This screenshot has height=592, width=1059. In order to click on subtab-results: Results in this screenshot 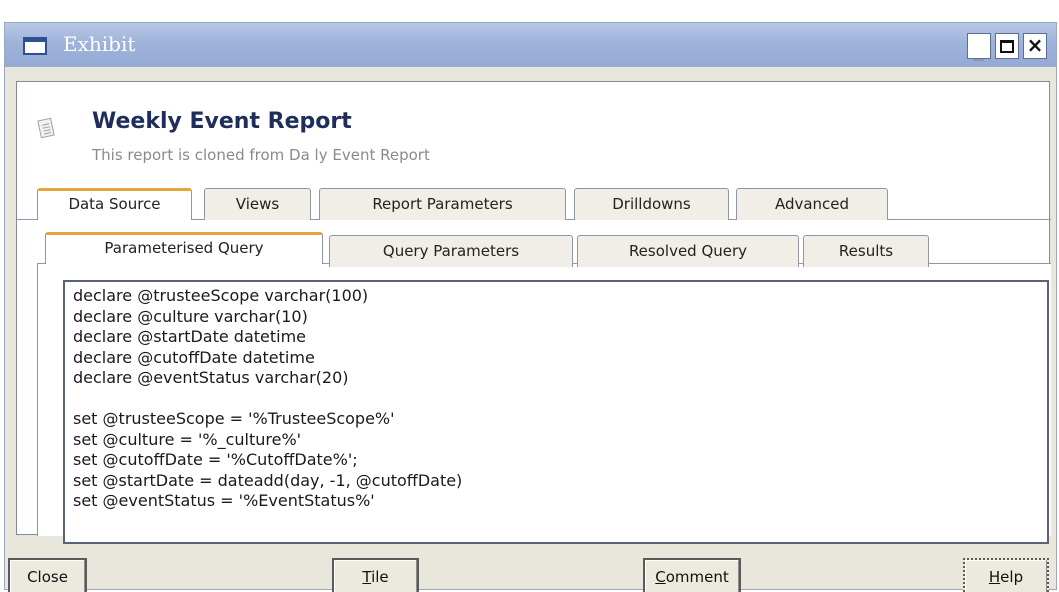, I will do `click(866, 251)`.